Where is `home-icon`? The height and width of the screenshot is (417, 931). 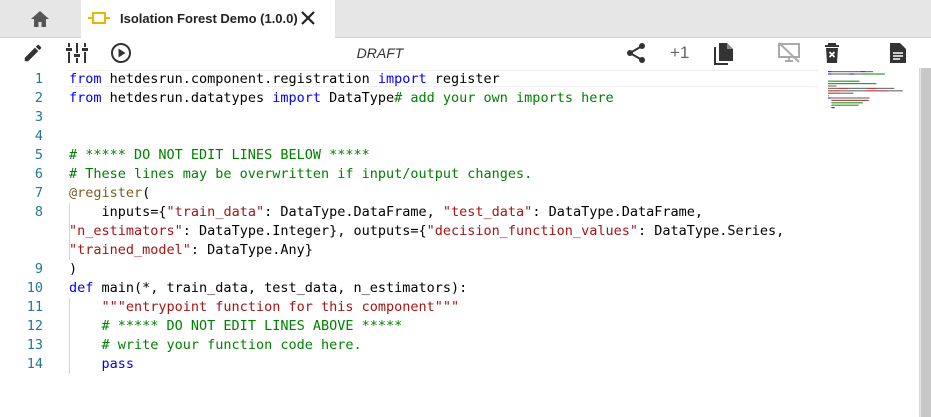 home-icon is located at coordinates (40, 19).